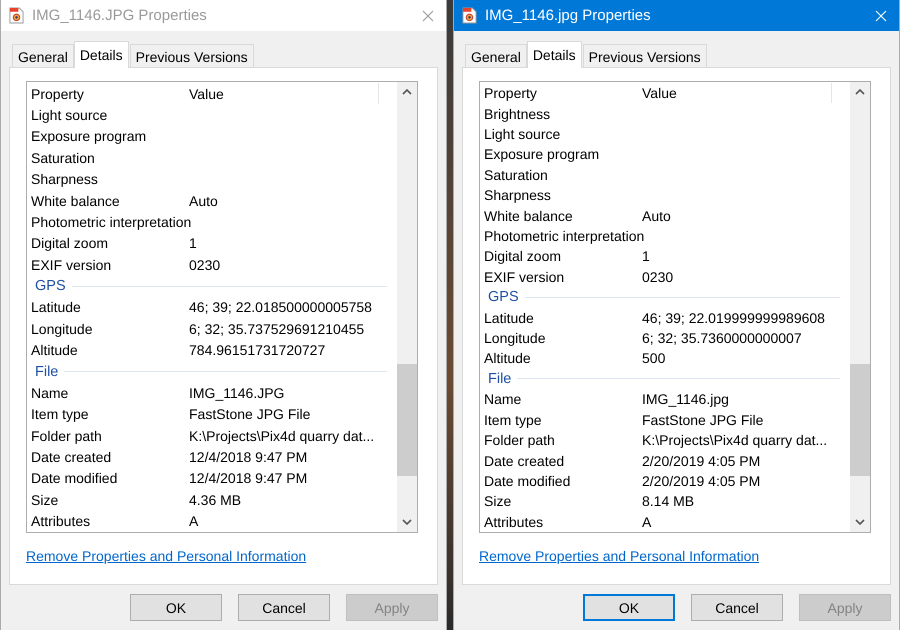 The height and width of the screenshot is (630, 900). Describe the element at coordinates (685, 399) in the screenshot. I see `property-value: IMG_1146.jpg` at that location.